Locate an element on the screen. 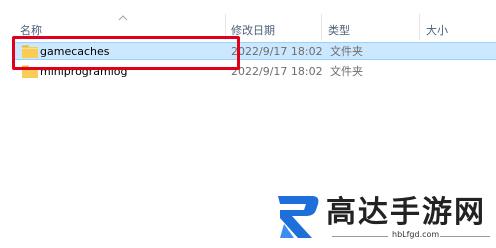 The image size is (496, 248). watermark: 高达手游网 hbLfgd.com is located at coordinates (382, 217).